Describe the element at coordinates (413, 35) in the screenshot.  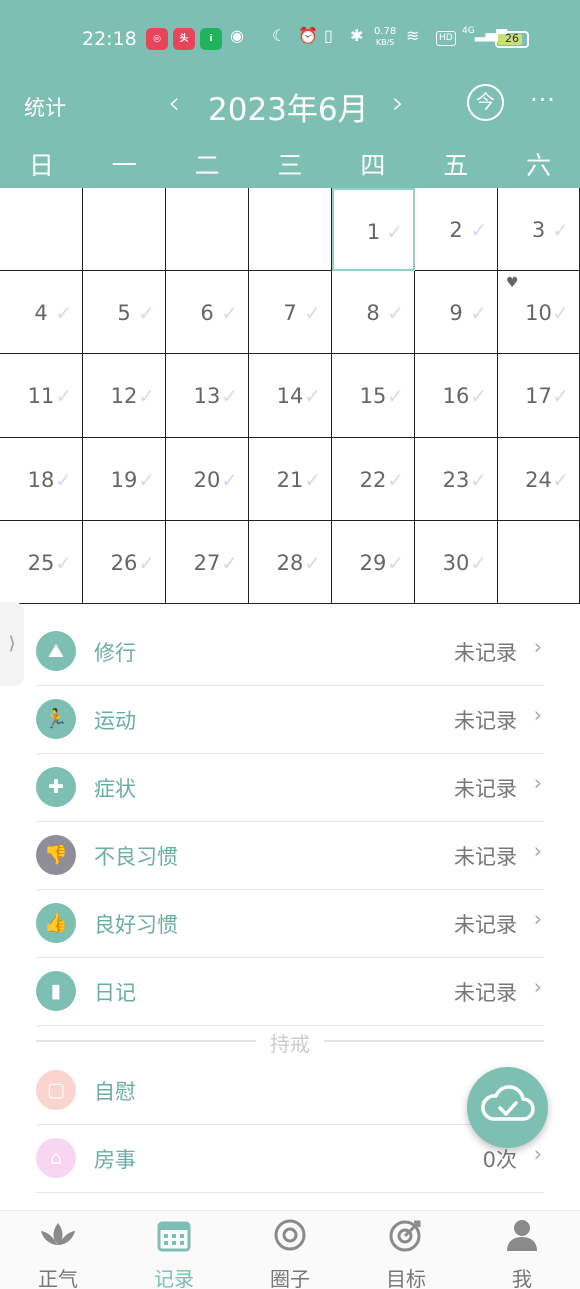
I see `wifi-icon: ≋` at that location.